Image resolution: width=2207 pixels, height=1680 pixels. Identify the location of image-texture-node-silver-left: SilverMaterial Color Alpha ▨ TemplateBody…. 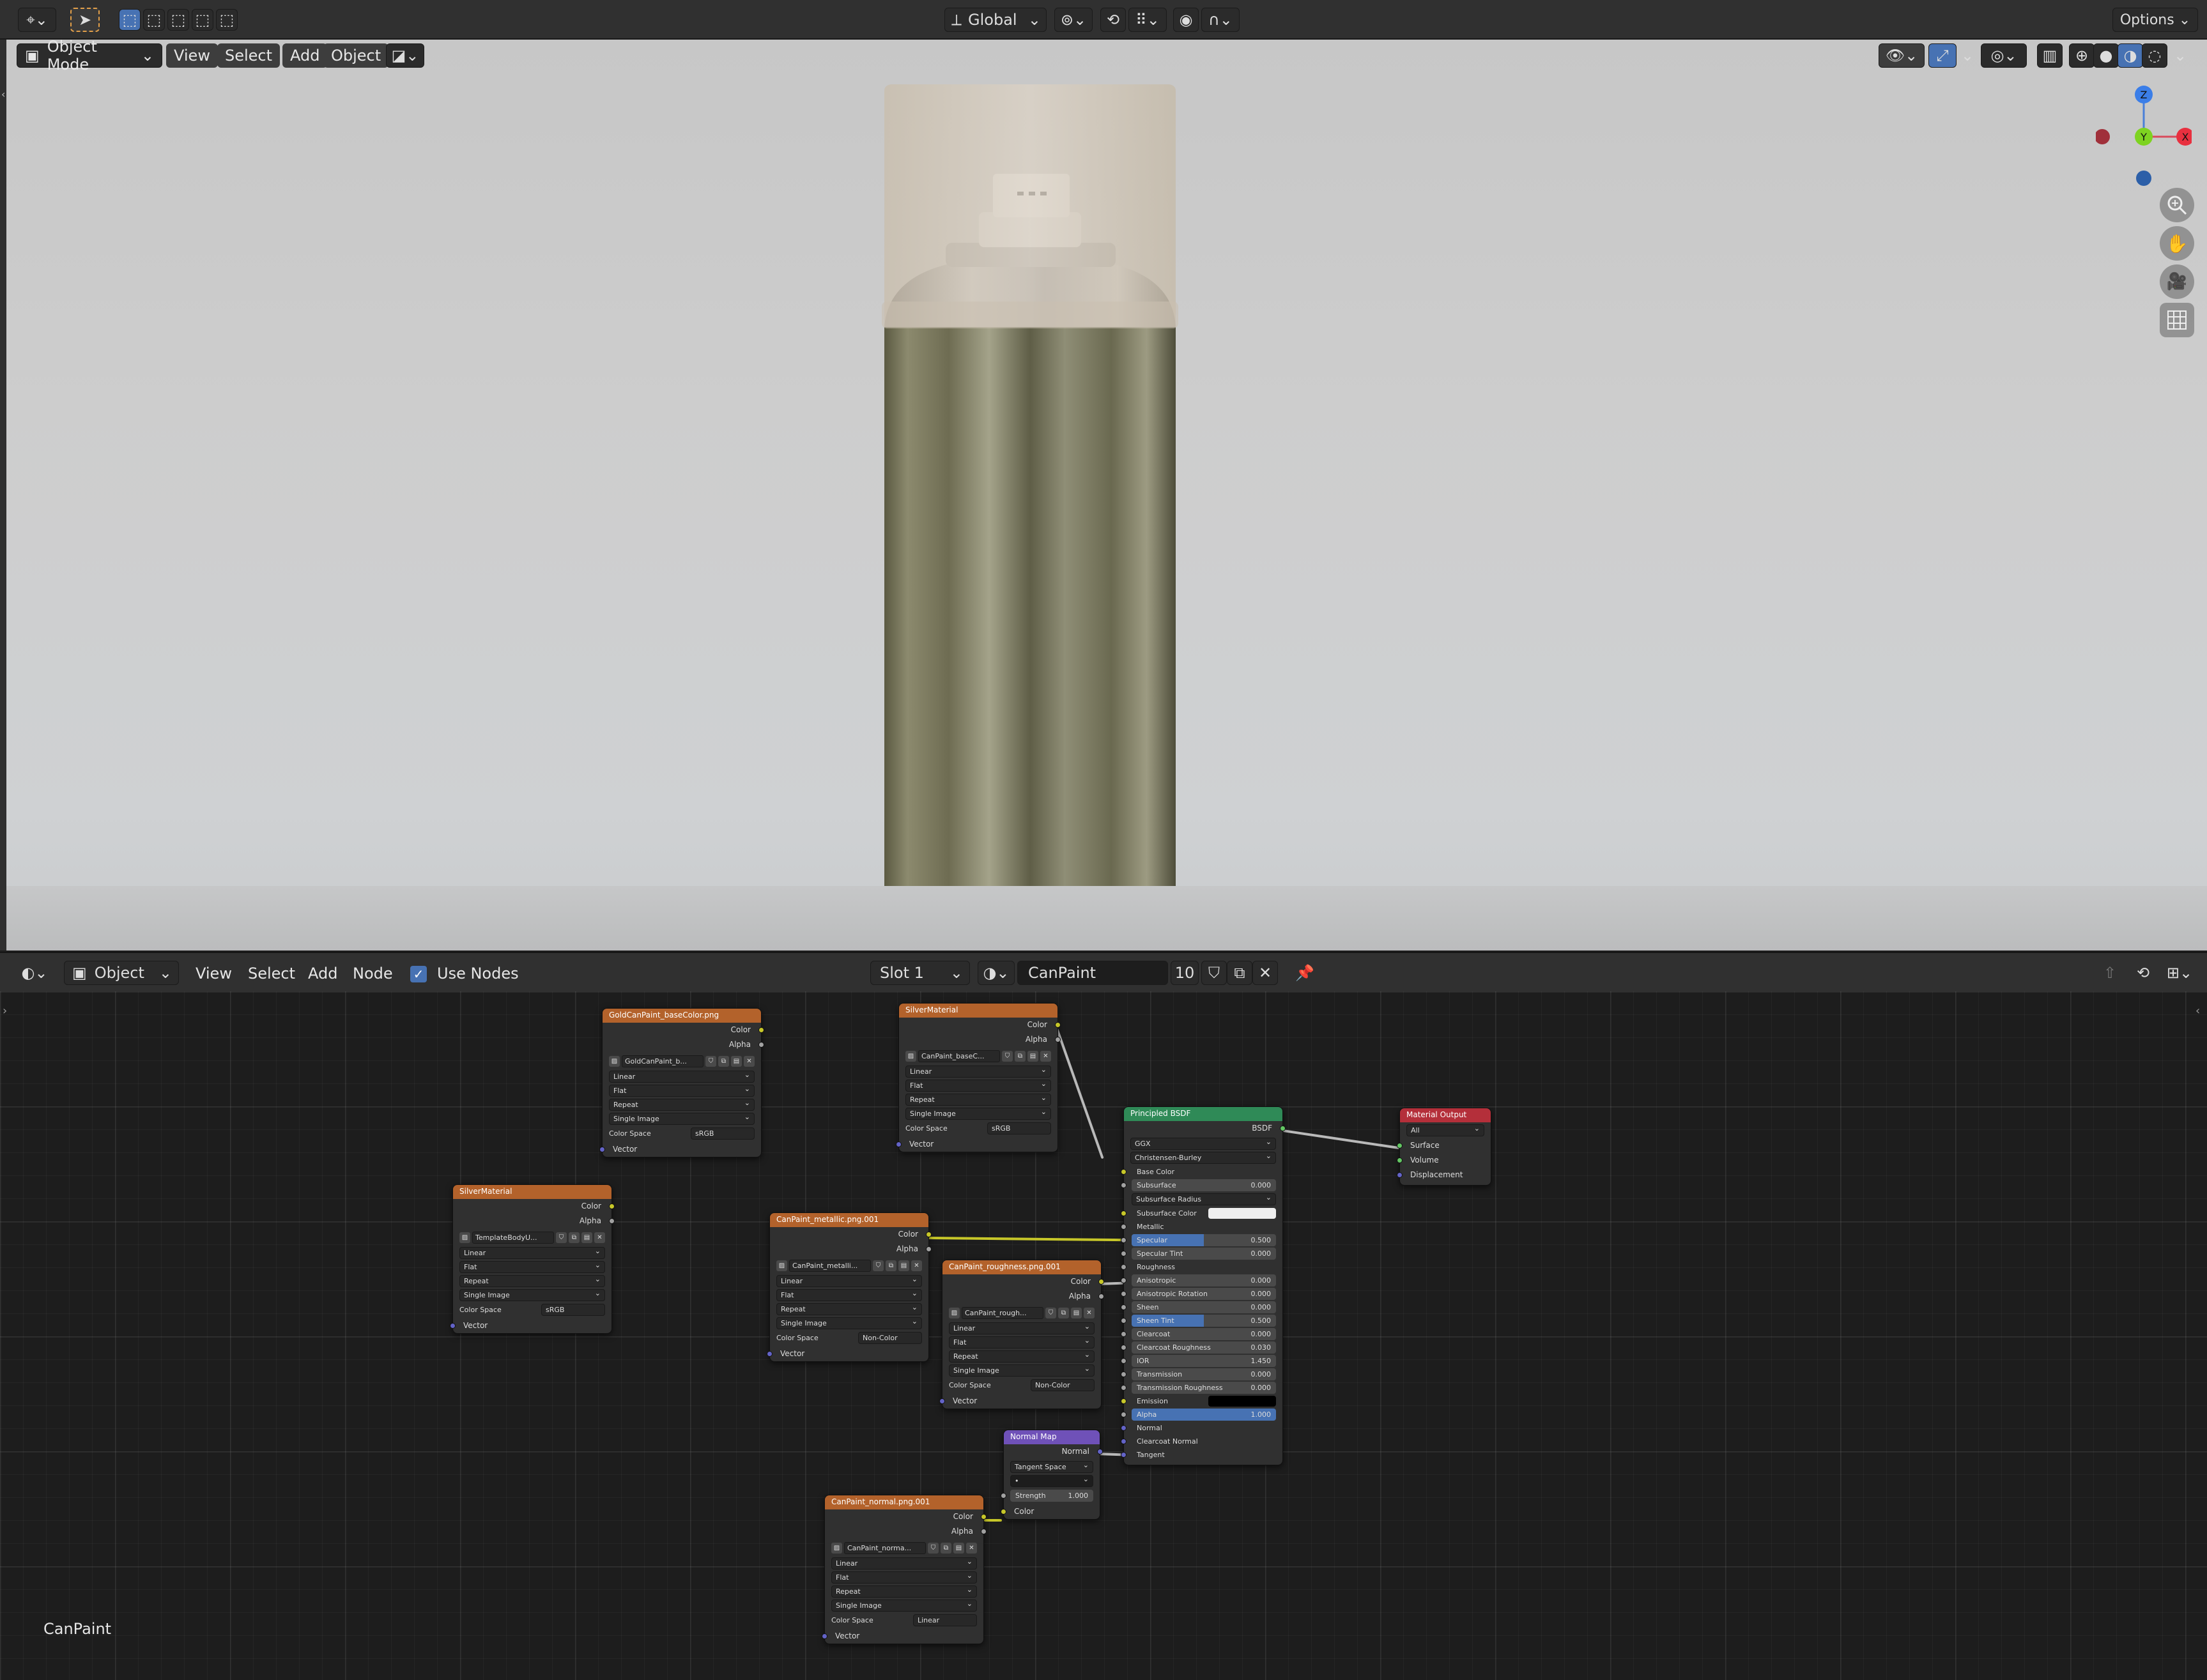
(532, 1259).